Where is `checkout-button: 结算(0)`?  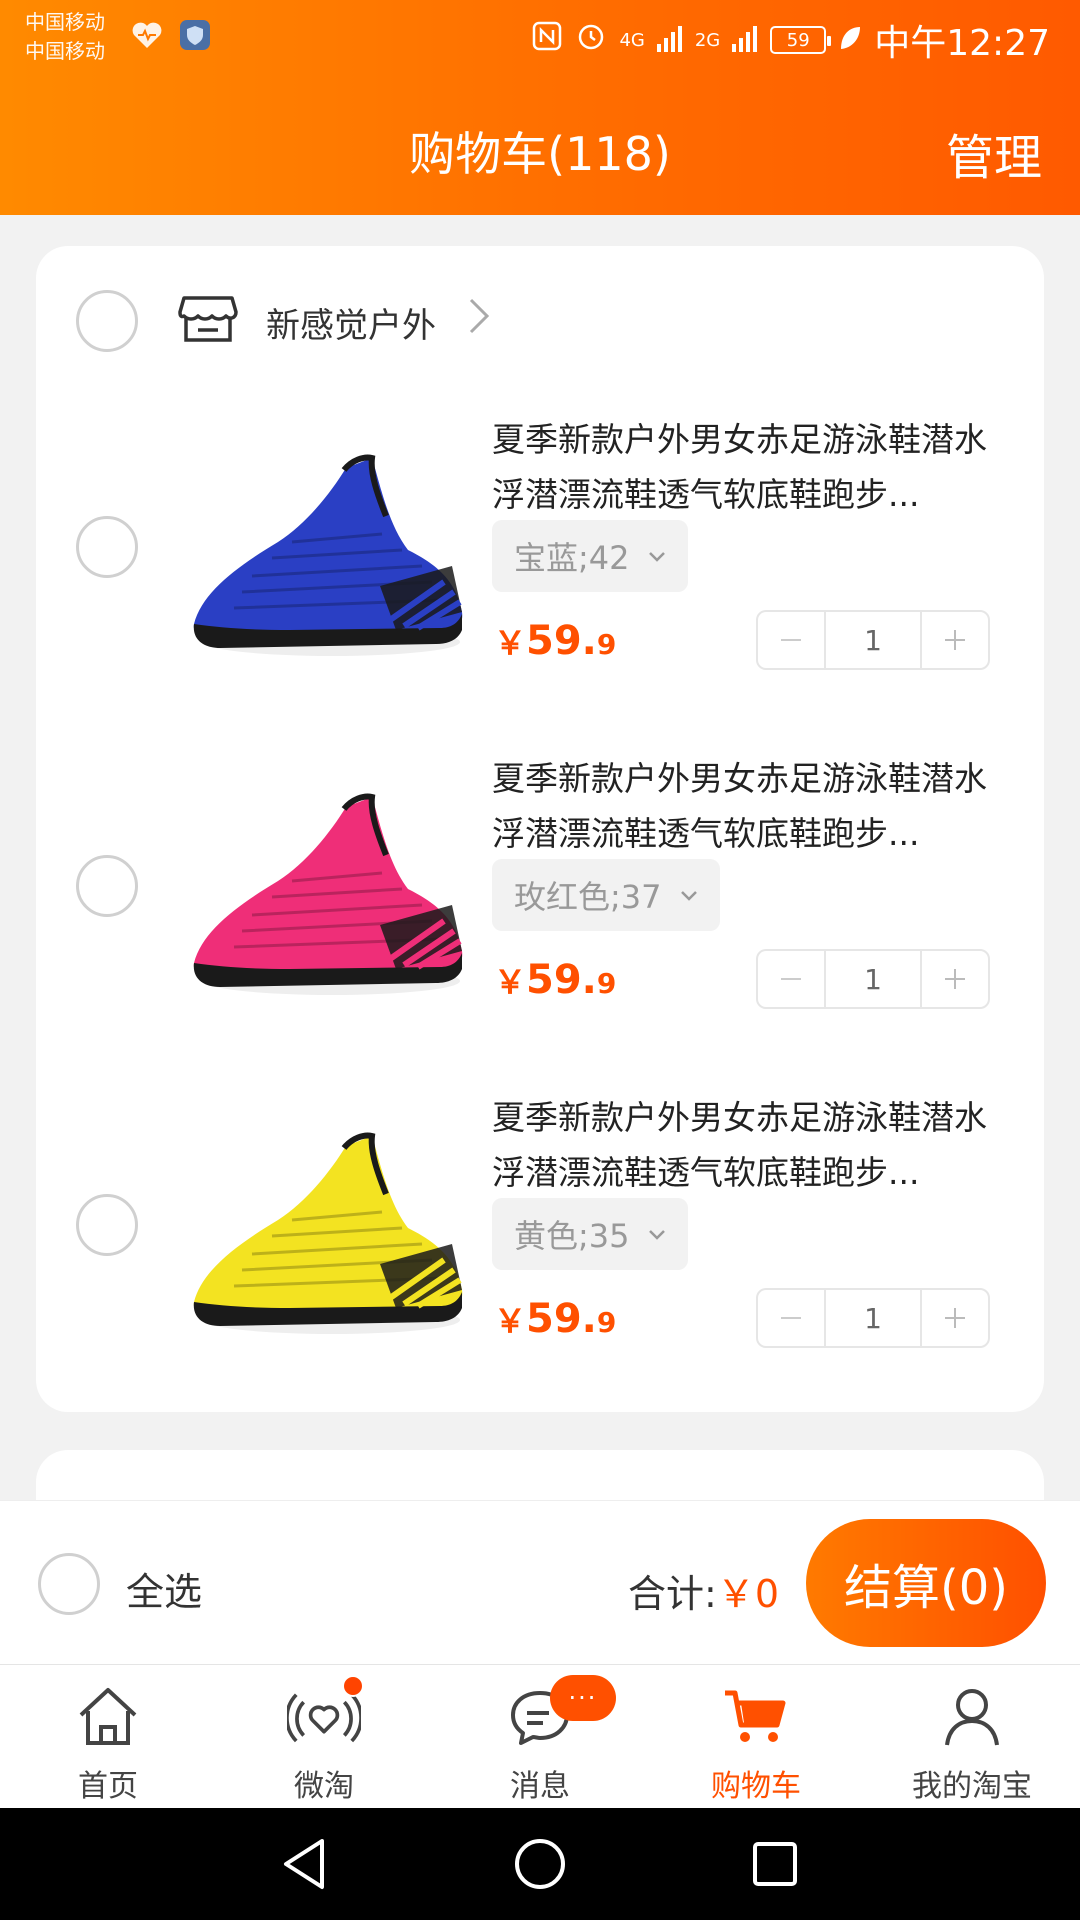
checkout-button: 结算(0) is located at coordinates (926, 1583).